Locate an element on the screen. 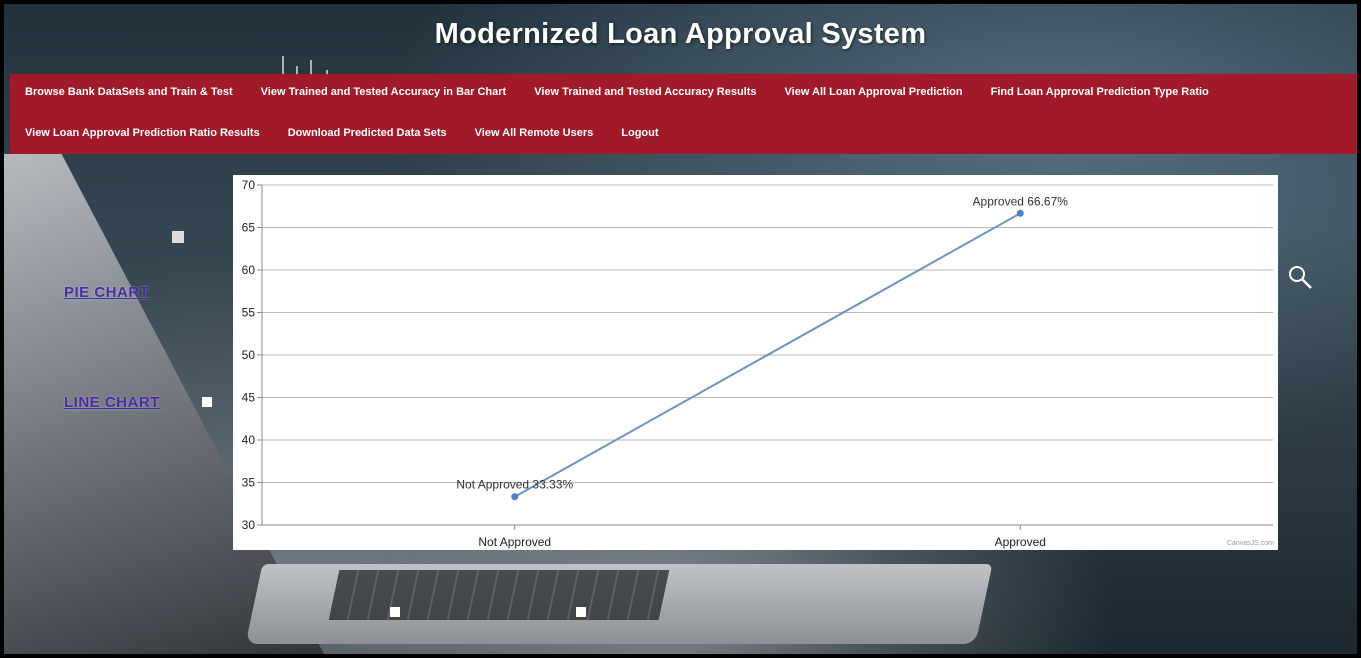 The width and height of the screenshot is (1361, 658). y-tick-label: 30 is located at coordinates (249, 525).